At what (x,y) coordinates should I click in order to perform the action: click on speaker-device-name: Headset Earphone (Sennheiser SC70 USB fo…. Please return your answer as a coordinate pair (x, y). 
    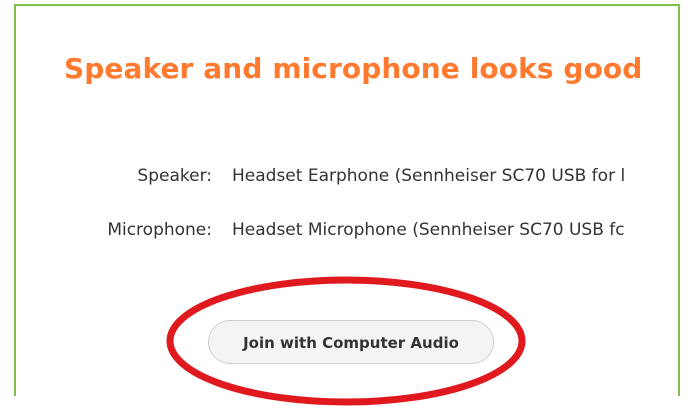
    Looking at the image, I should click on (429, 176).